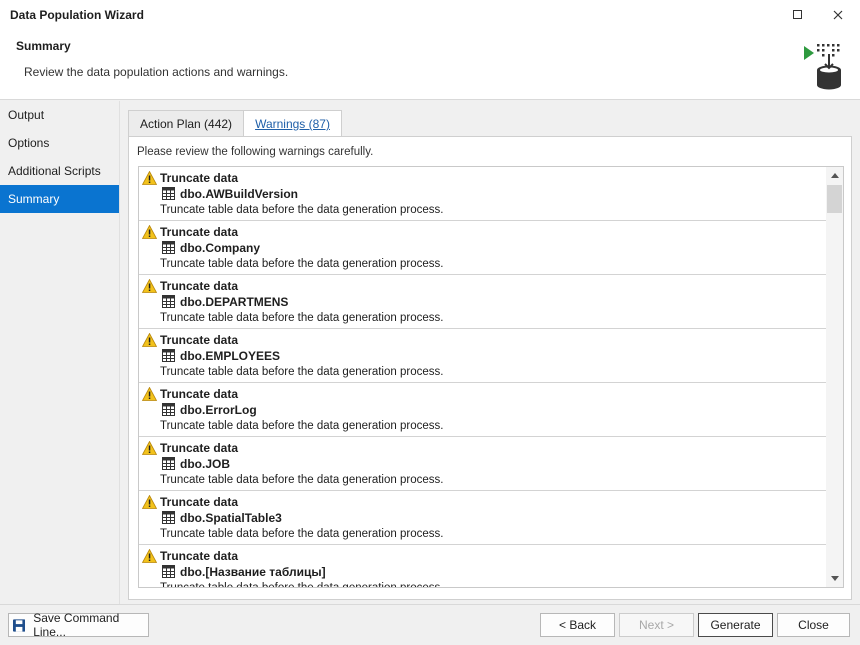 The width and height of the screenshot is (860, 645). What do you see at coordinates (43, 46) in the screenshot?
I see `page-title: Summary` at bounding box center [43, 46].